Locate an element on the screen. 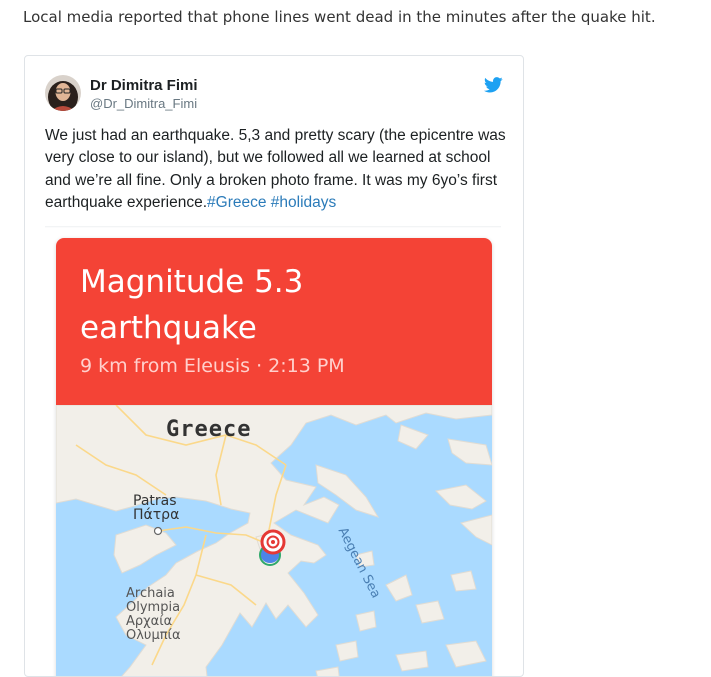 This screenshot has width=711, height=677. alert-title-line2: earthquake is located at coordinates (168, 328).